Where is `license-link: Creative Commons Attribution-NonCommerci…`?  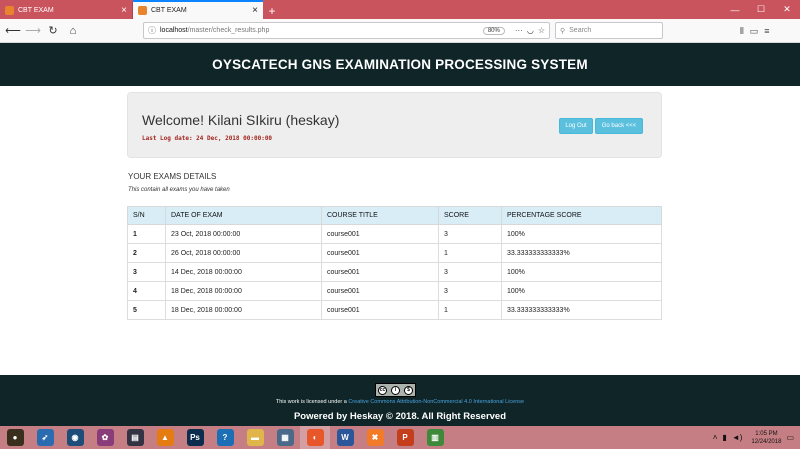 license-link: Creative Commons Attribution-NonCommerci… is located at coordinates (436, 402).